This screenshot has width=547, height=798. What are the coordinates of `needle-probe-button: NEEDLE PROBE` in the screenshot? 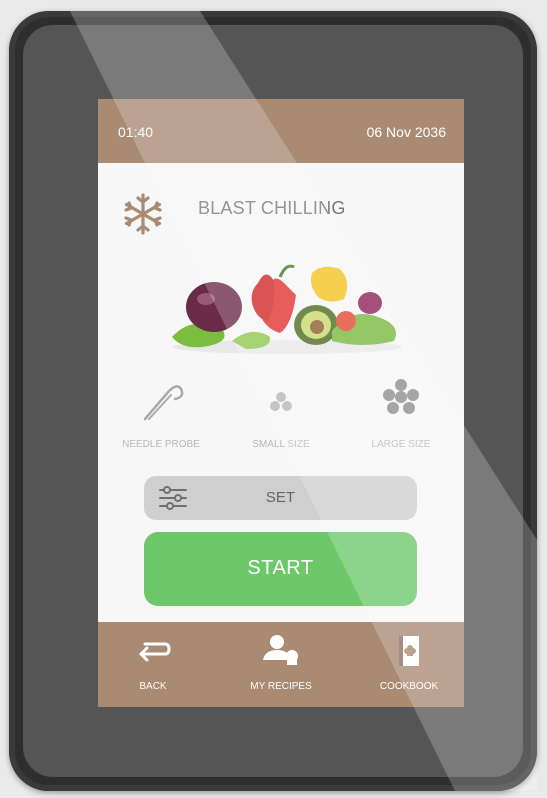 It's located at (161, 417).